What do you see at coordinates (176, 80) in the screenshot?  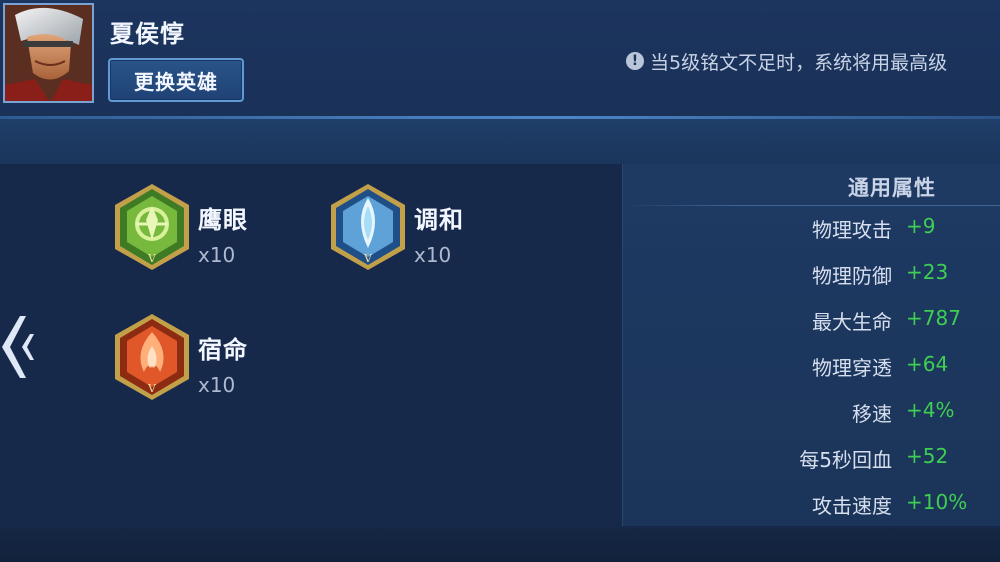 I see `change-hero-button: 更换英雄` at bounding box center [176, 80].